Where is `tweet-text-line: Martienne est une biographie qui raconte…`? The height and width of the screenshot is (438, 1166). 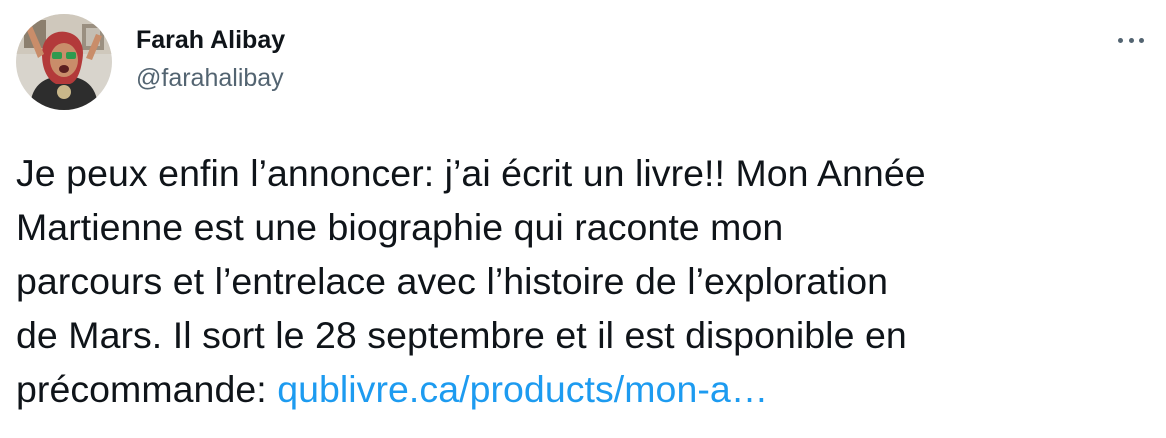
tweet-text-line: Martienne est une biographie qui raconte… is located at coordinates (400, 227).